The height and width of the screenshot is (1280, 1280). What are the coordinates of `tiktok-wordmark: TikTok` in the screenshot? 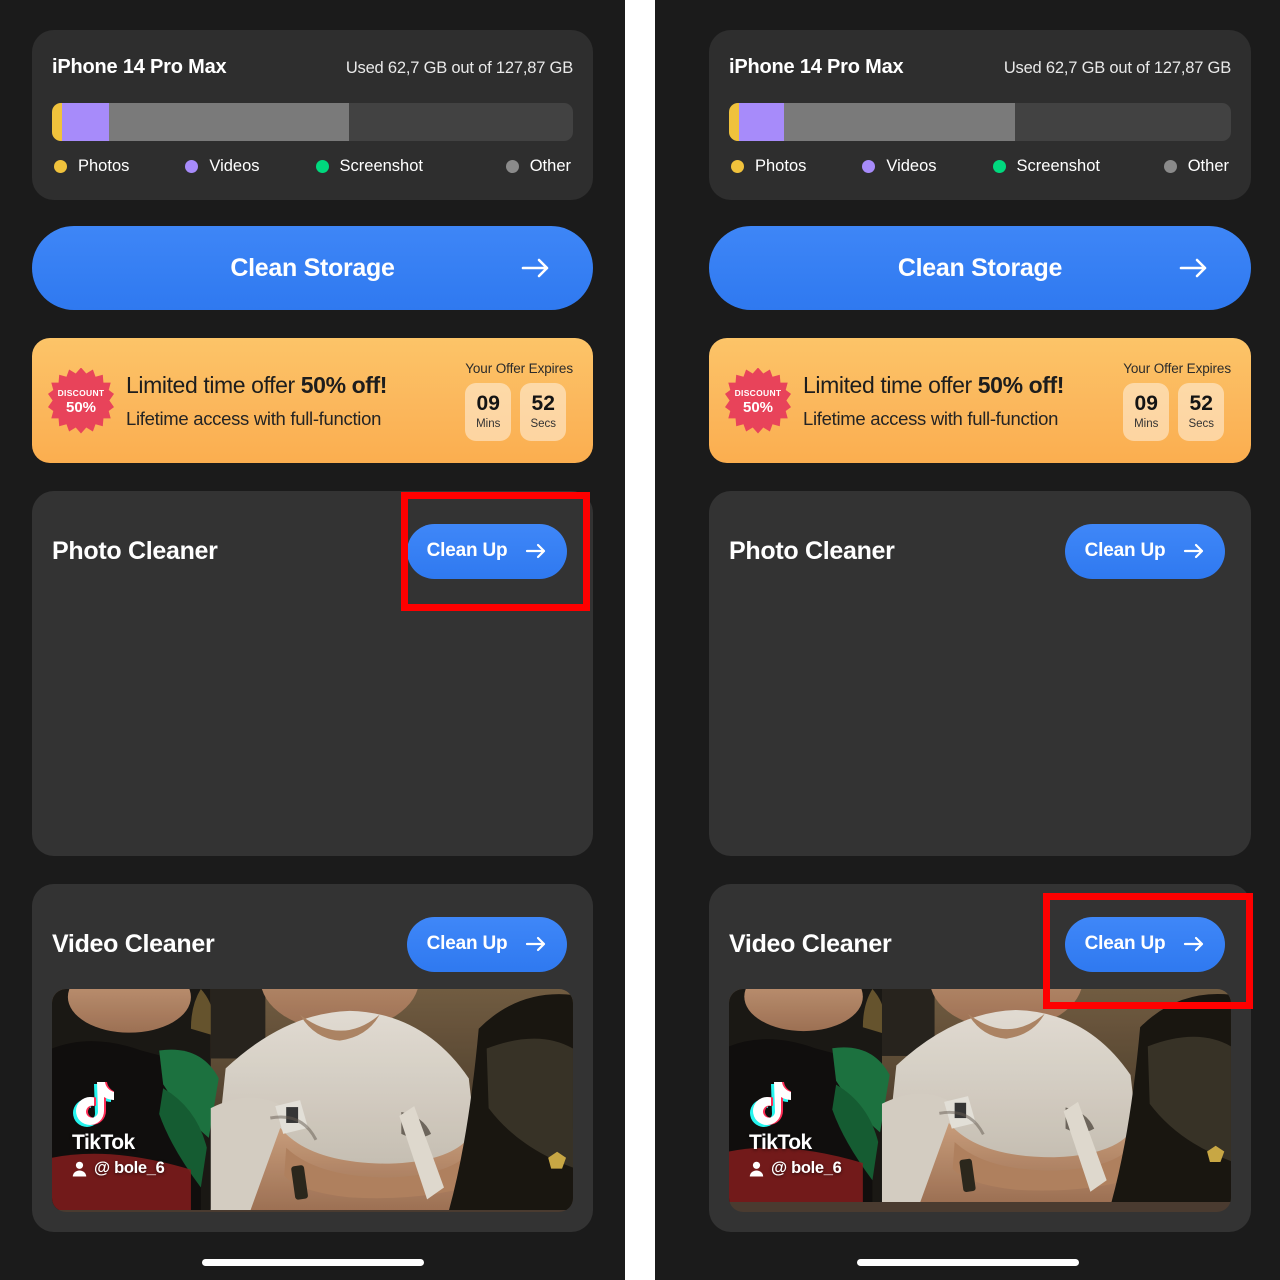 It's located at (780, 1142).